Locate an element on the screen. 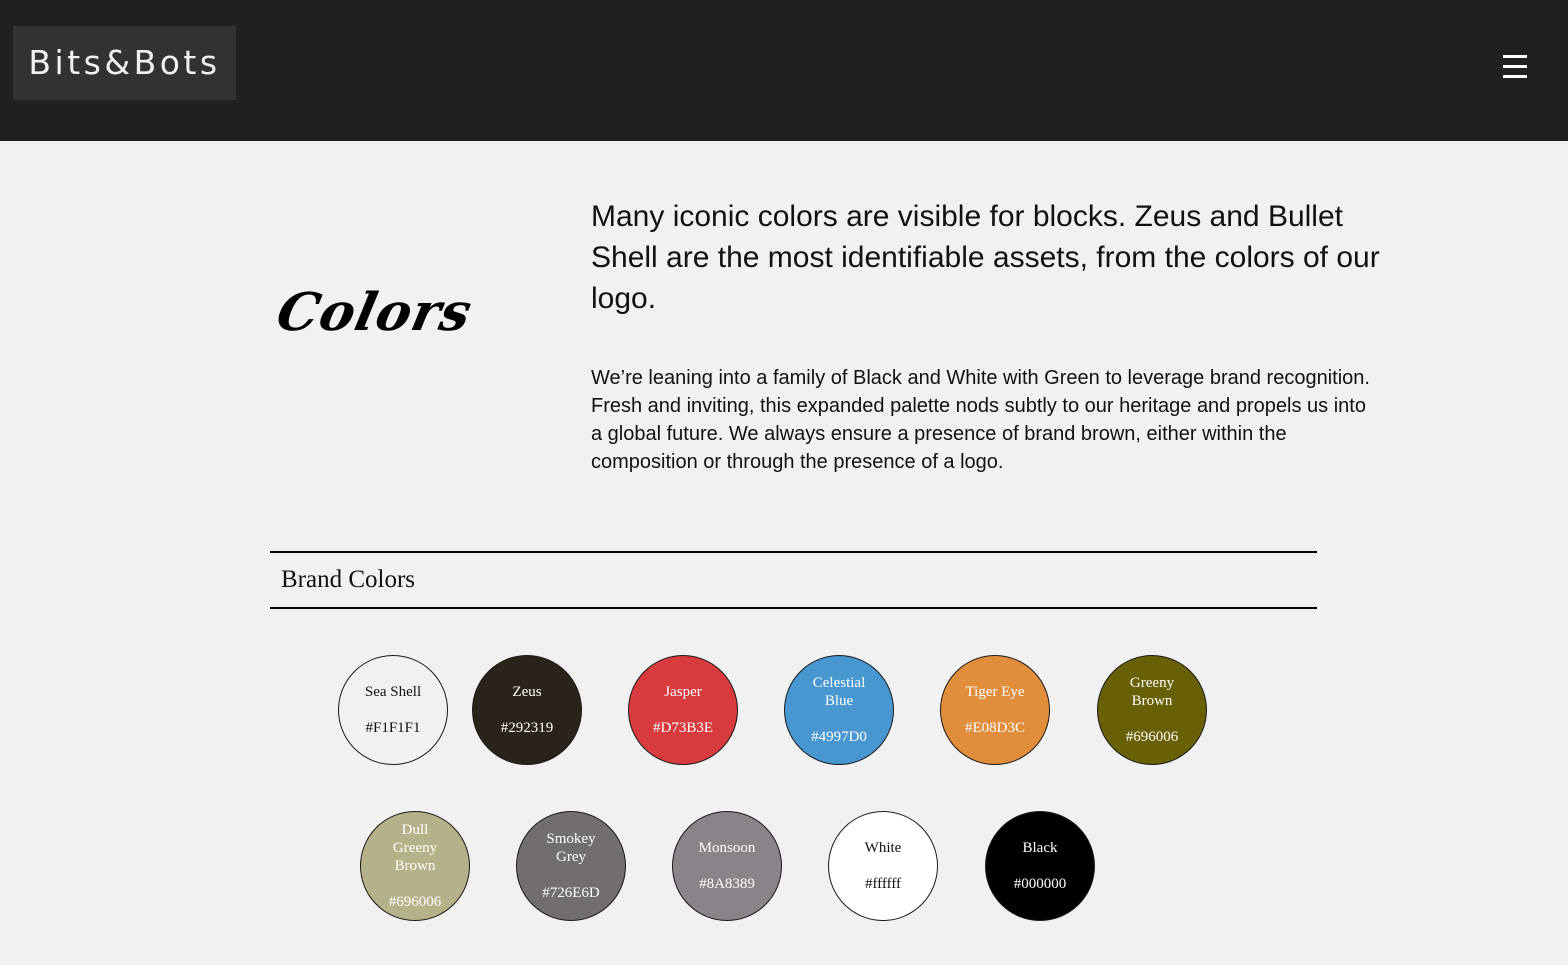 The image size is (1568, 965). swatch-hex: #8A8389 is located at coordinates (727, 884).